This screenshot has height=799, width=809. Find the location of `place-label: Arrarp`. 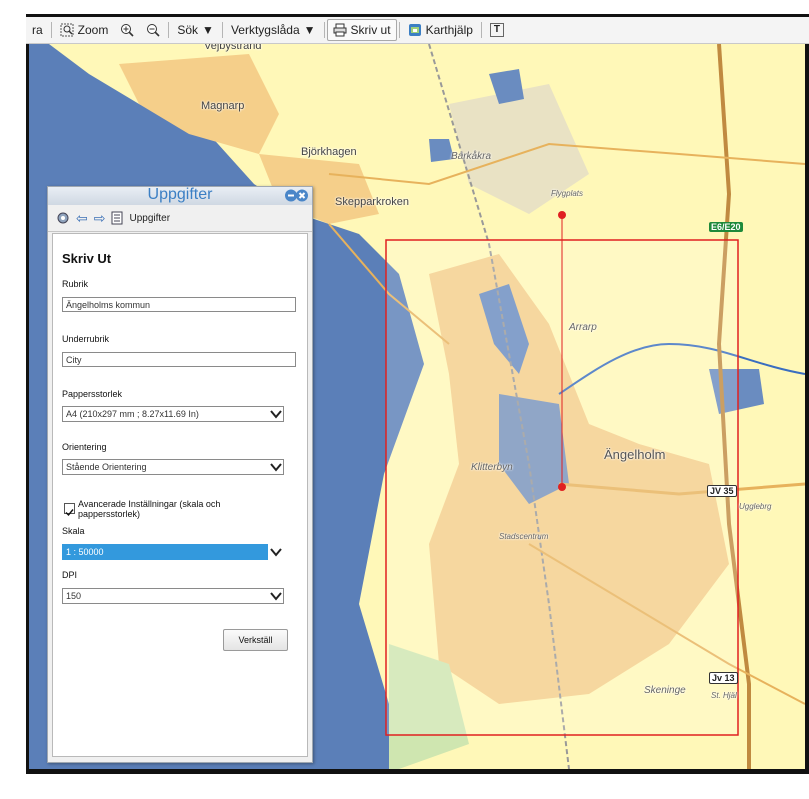

place-label: Arrarp is located at coordinates (583, 327).